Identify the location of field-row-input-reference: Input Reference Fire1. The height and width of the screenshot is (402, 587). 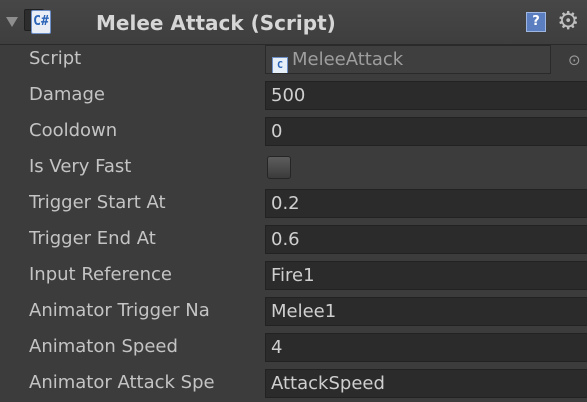
(293, 276).